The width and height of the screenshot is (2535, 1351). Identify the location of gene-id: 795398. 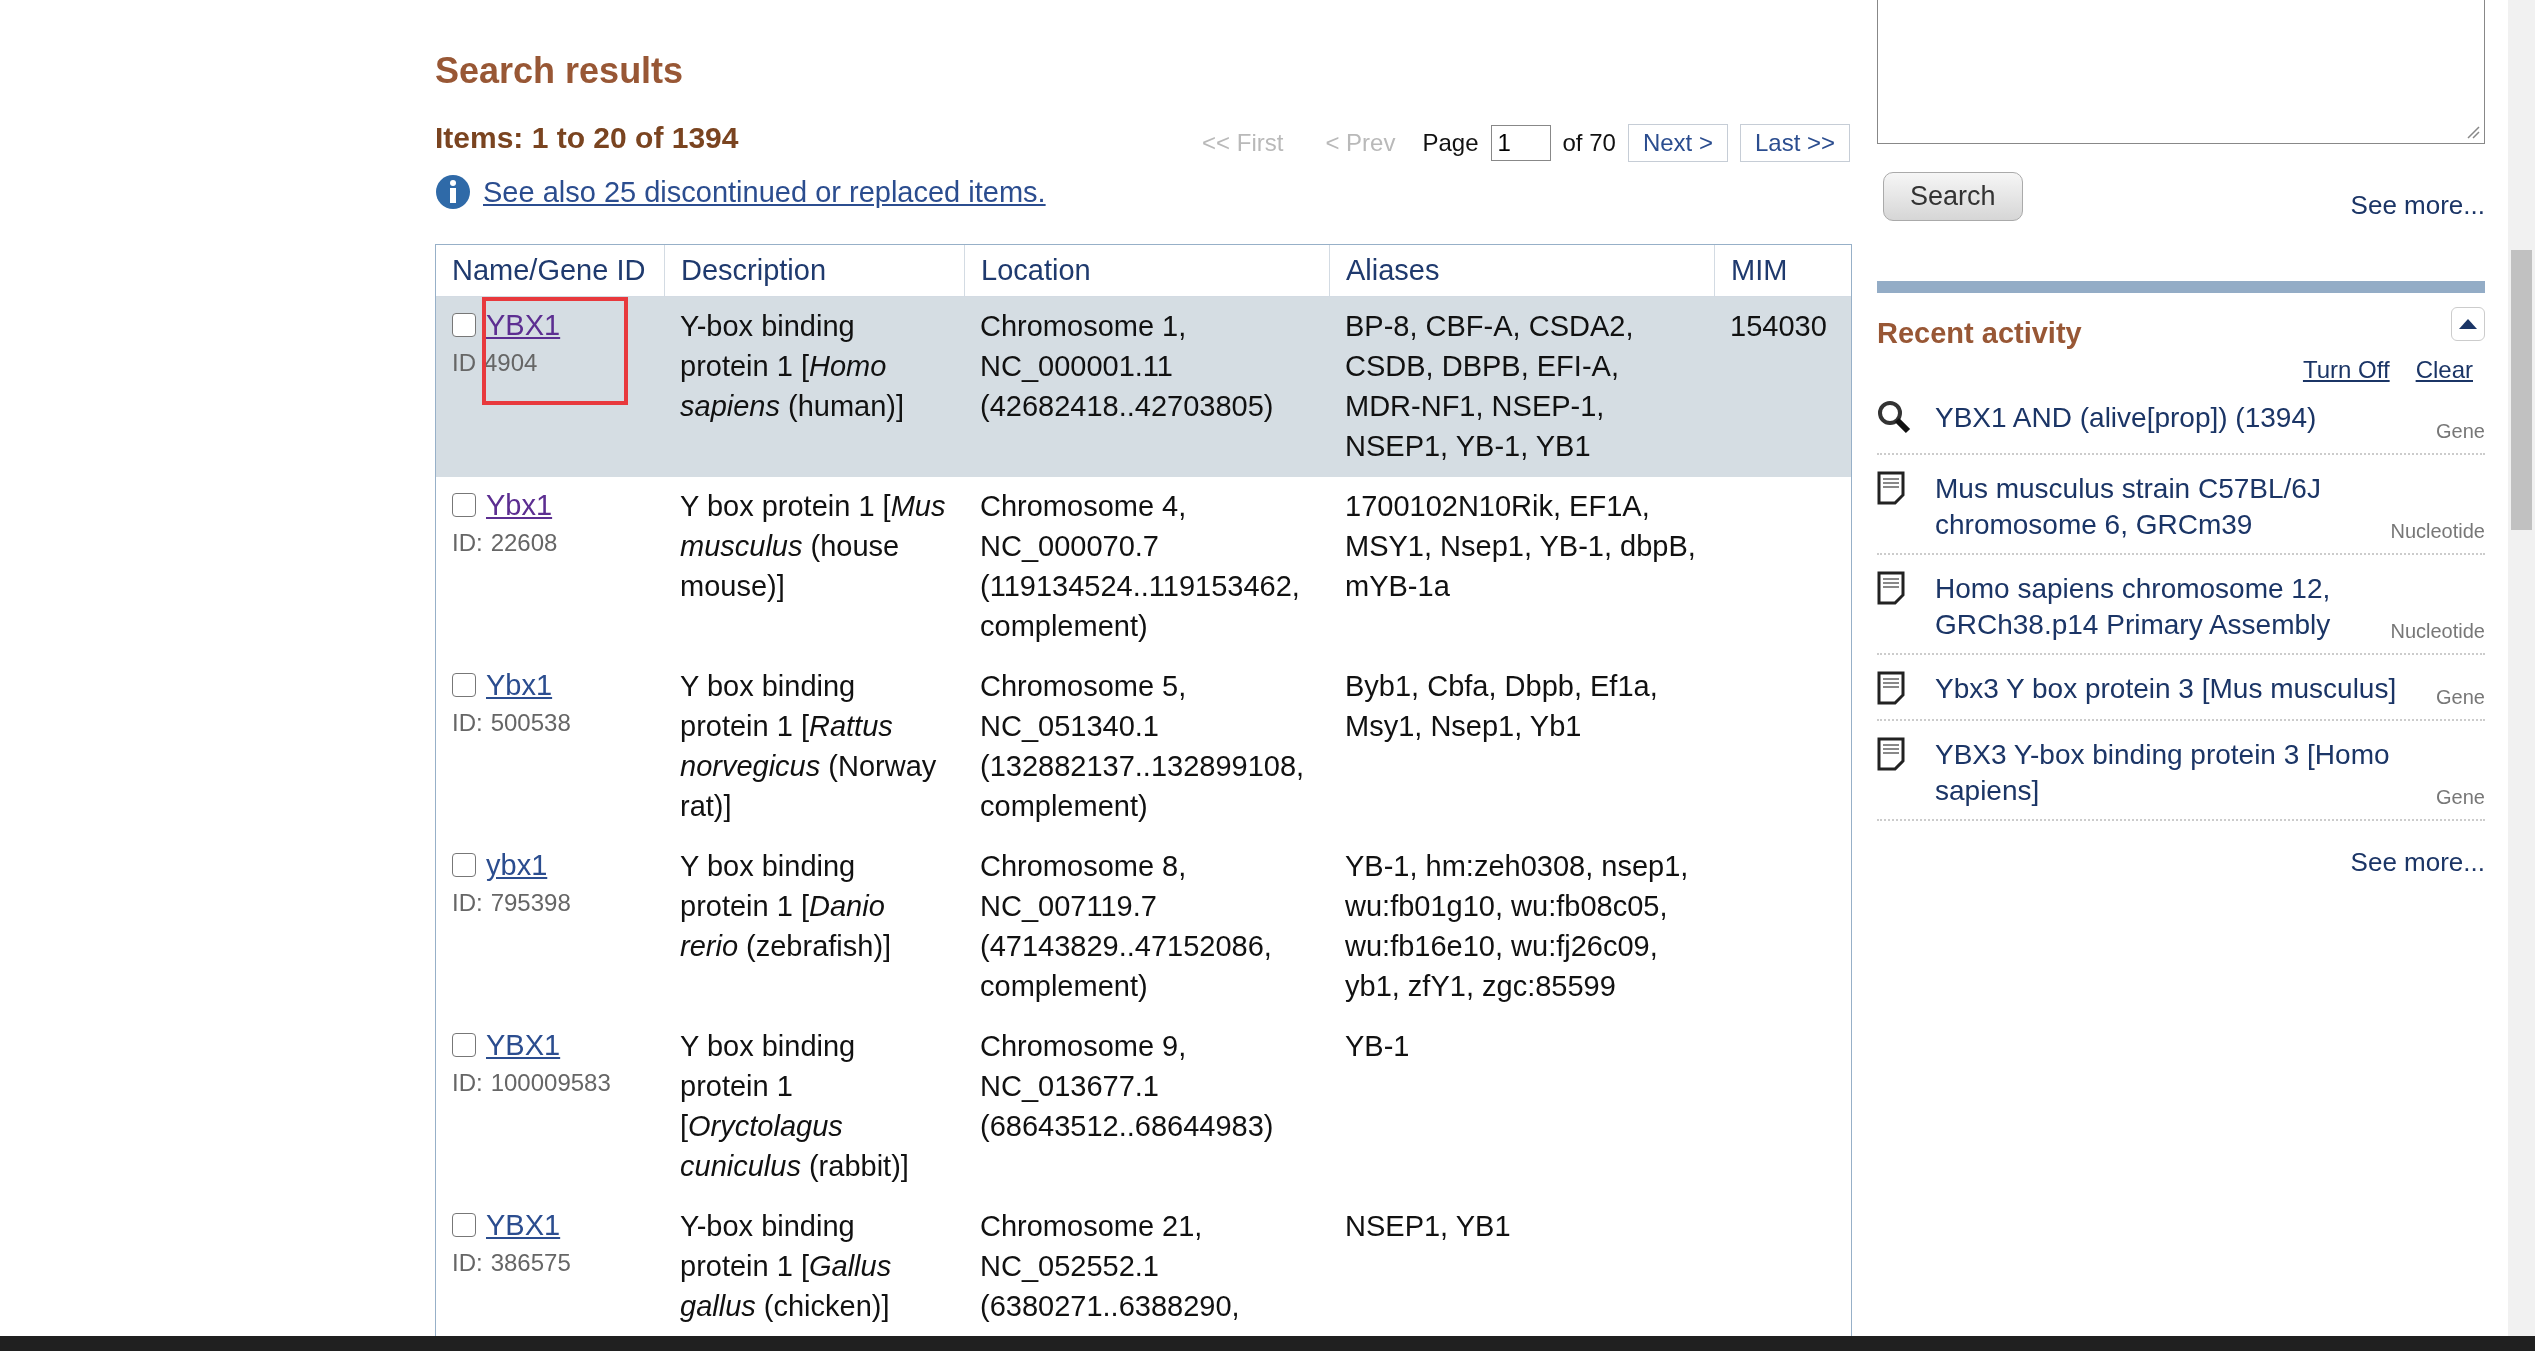
(530, 903).